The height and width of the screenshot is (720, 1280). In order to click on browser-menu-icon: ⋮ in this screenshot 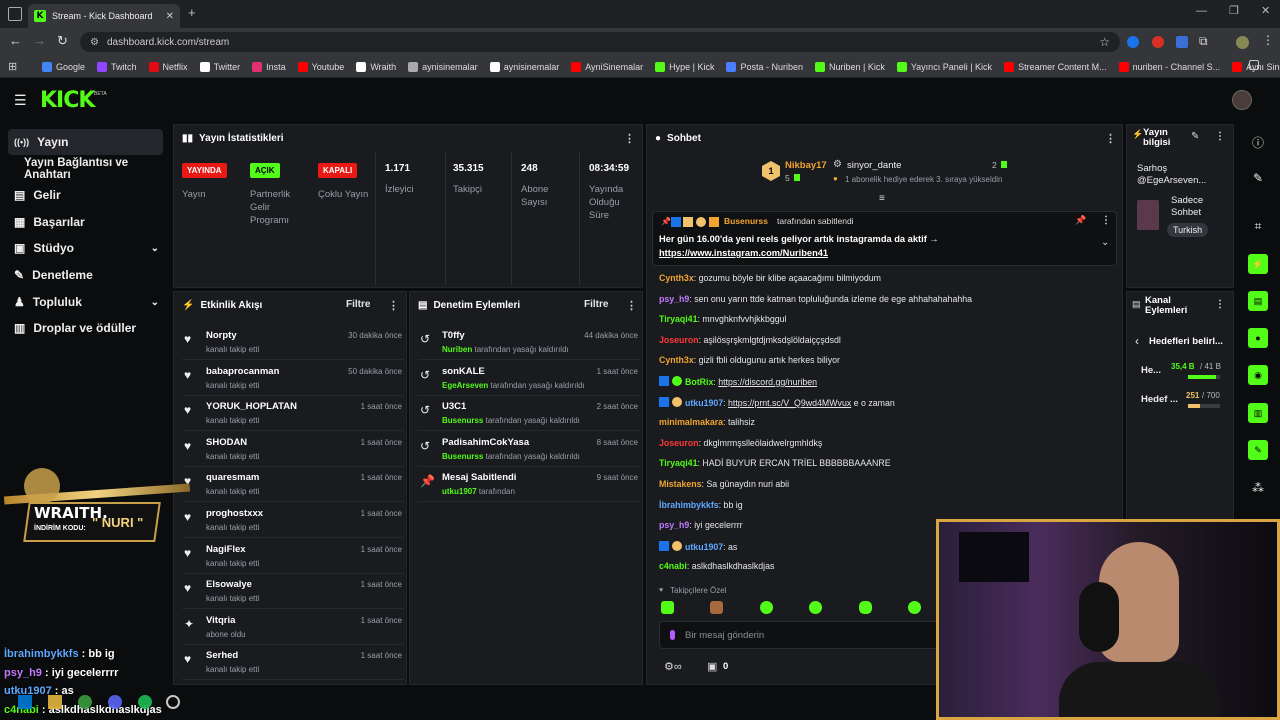, I will do `click(1268, 40)`.